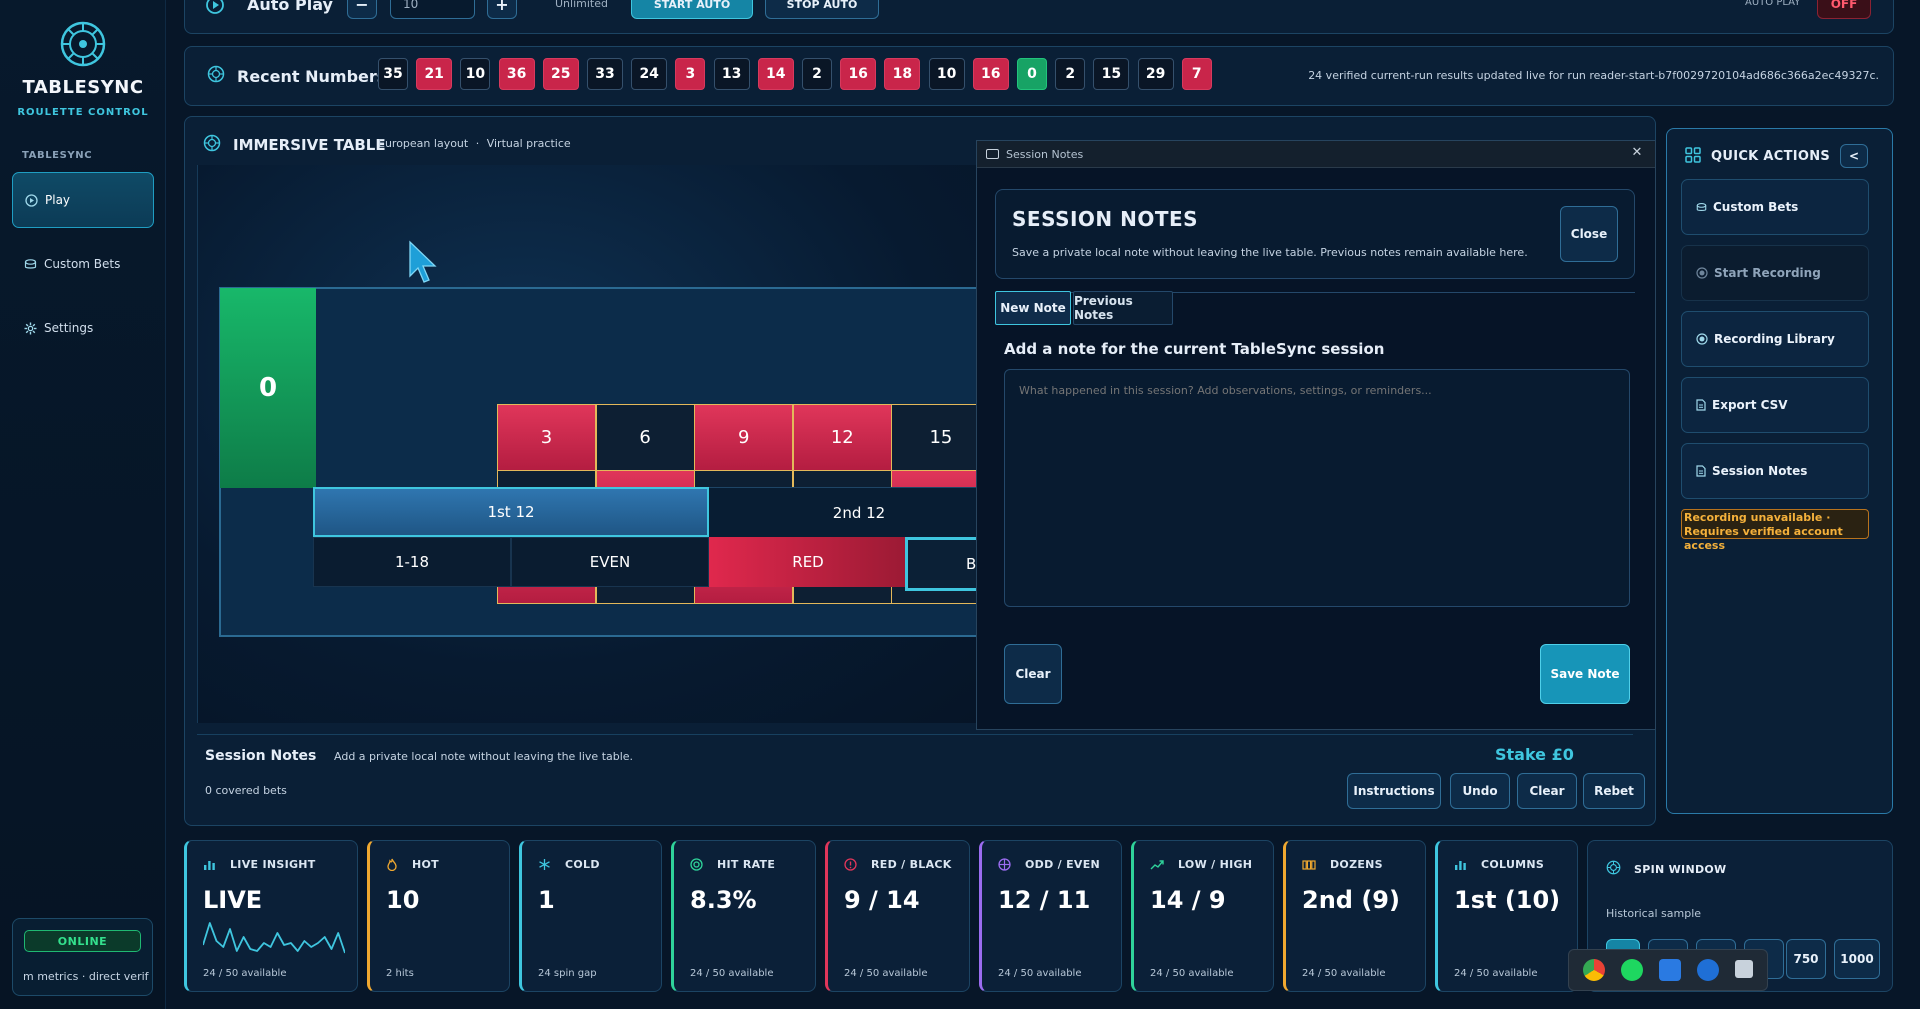 The width and height of the screenshot is (1920, 1009). Describe the element at coordinates (58, 200) in the screenshot. I see `sidebar-item-label: Play` at that location.